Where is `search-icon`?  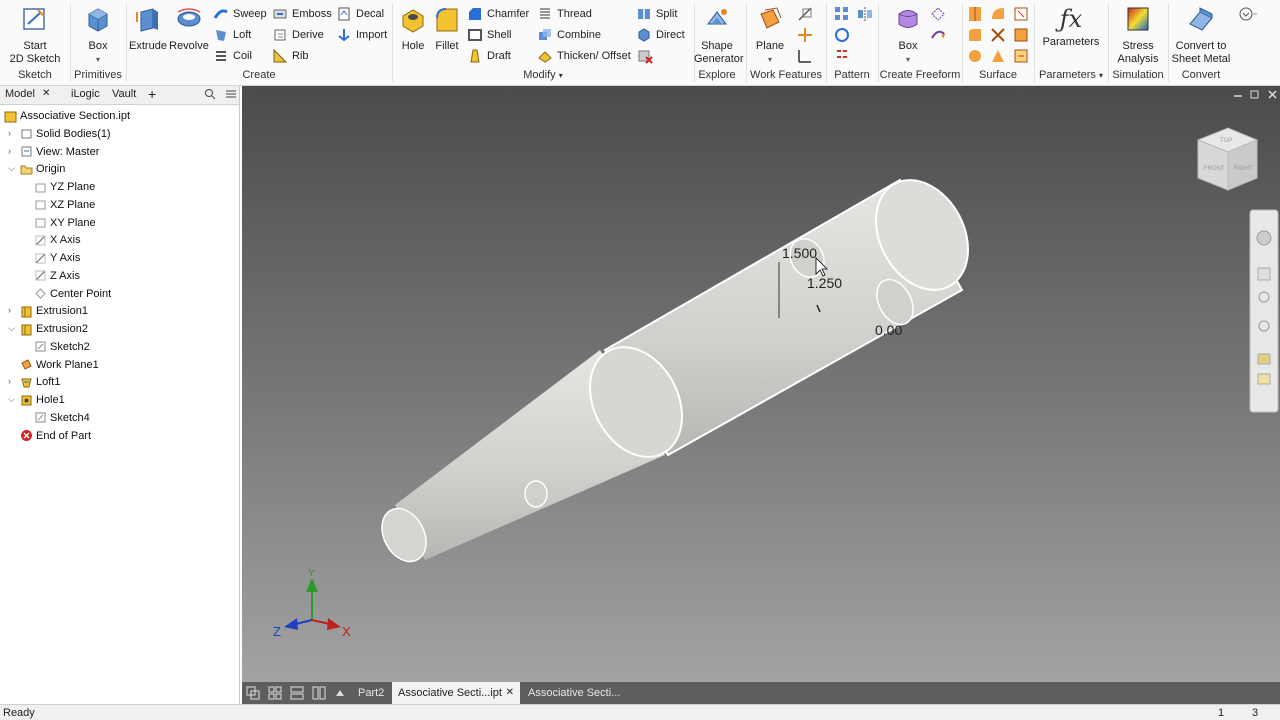
search-icon is located at coordinates (210, 95).